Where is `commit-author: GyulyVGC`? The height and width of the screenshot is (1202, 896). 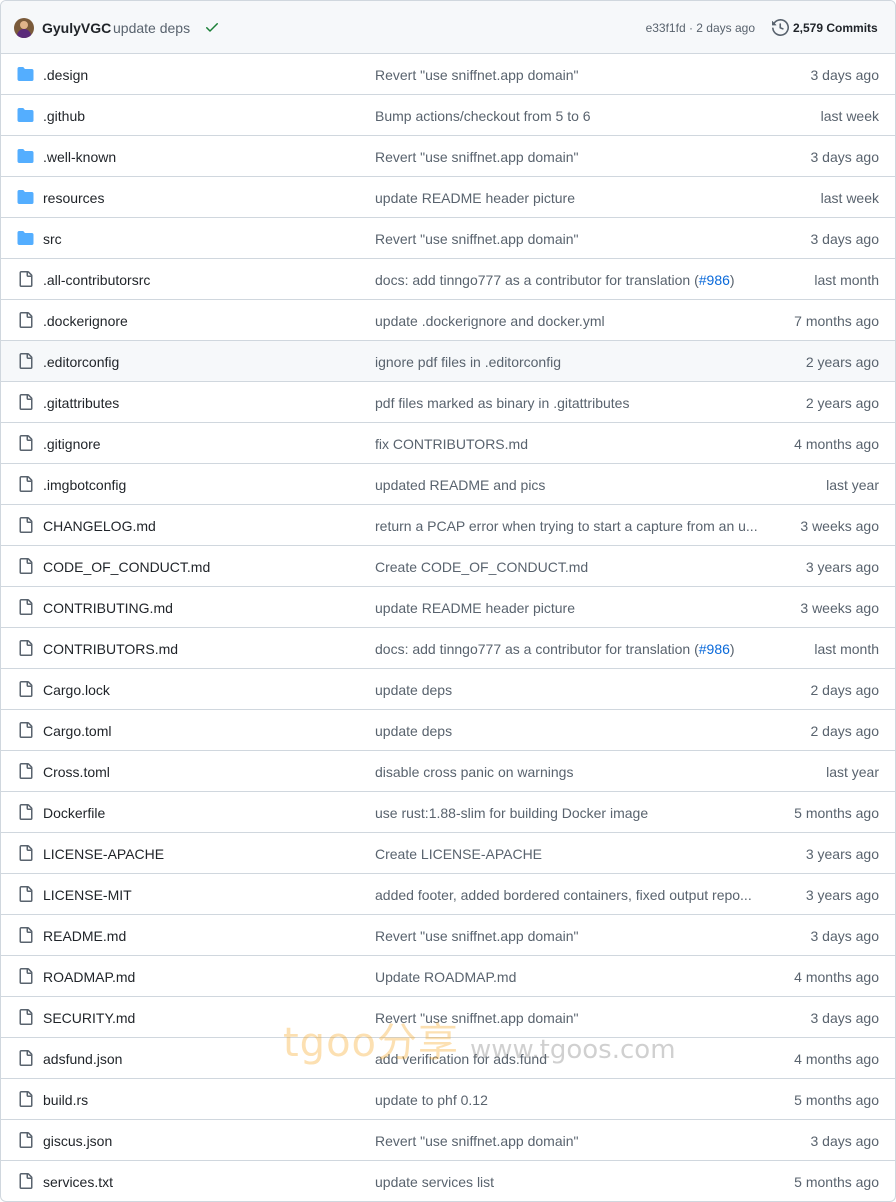
commit-author: GyulyVGC is located at coordinates (76, 28).